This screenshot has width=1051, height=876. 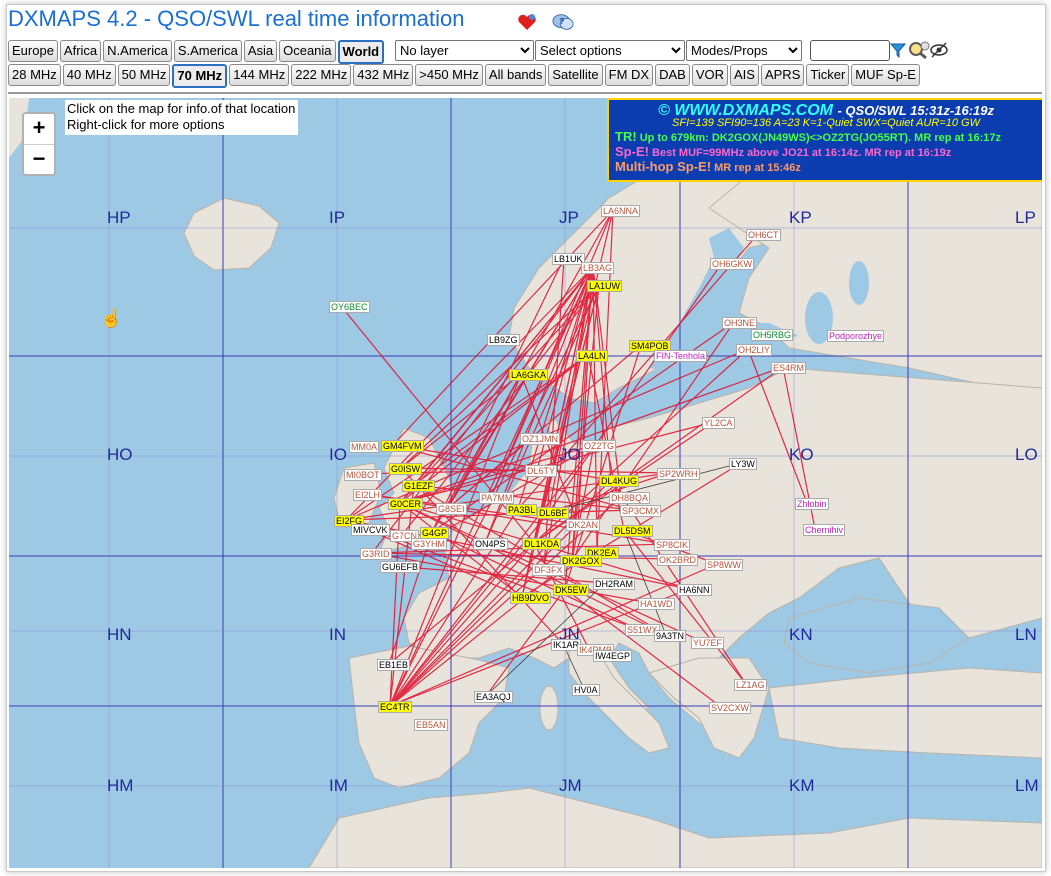 I want to click on station-label: GM4FVM, so click(x=402, y=446).